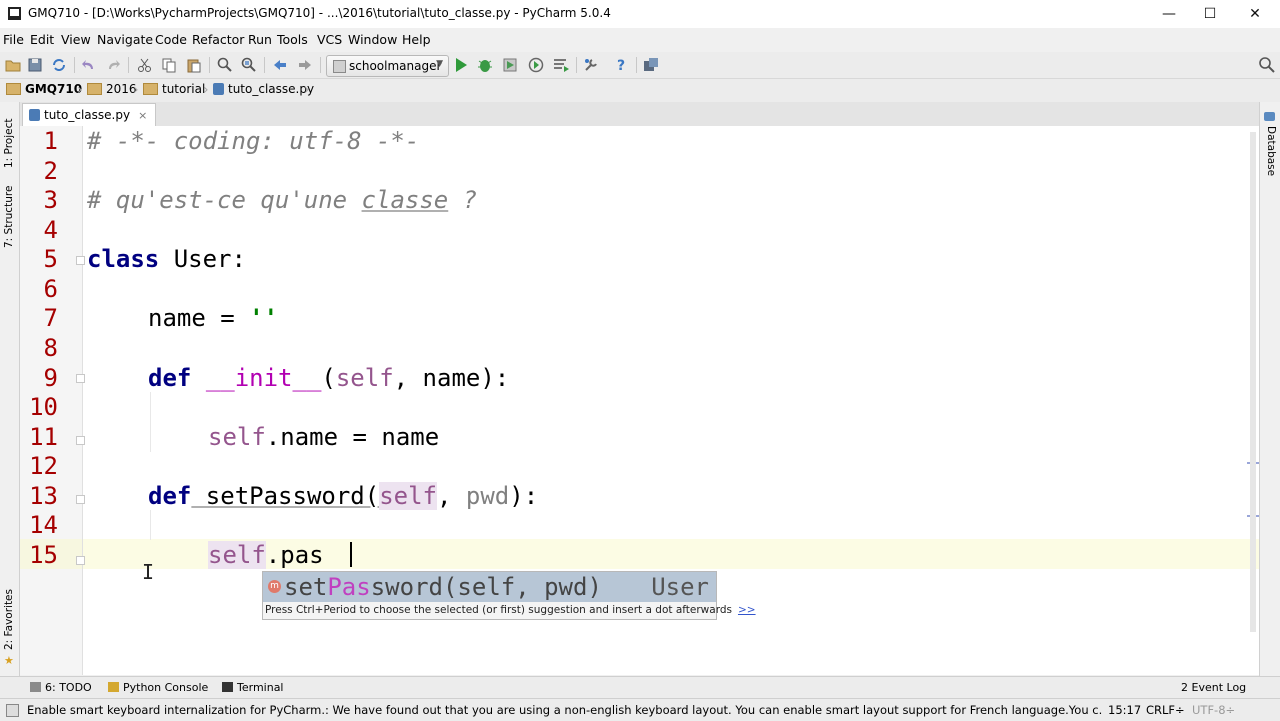 This screenshot has height=721, width=1280. What do you see at coordinates (1253, 382) in the screenshot?
I see `editor-scrollbar` at bounding box center [1253, 382].